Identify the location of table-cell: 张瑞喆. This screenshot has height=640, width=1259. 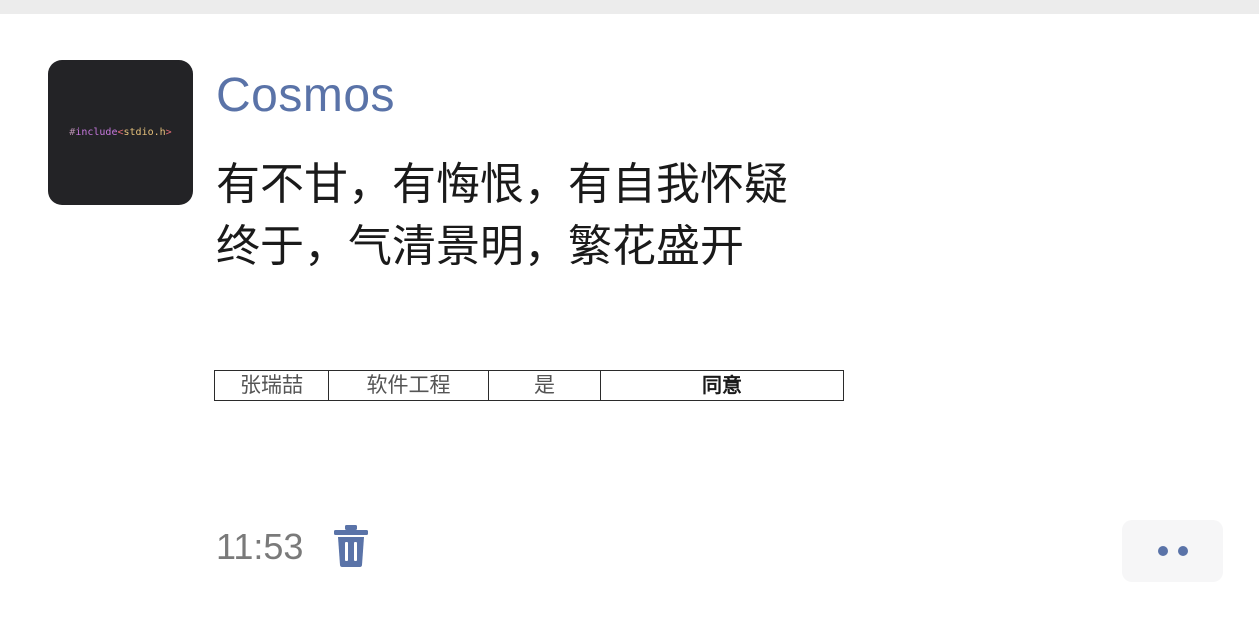
(271, 385).